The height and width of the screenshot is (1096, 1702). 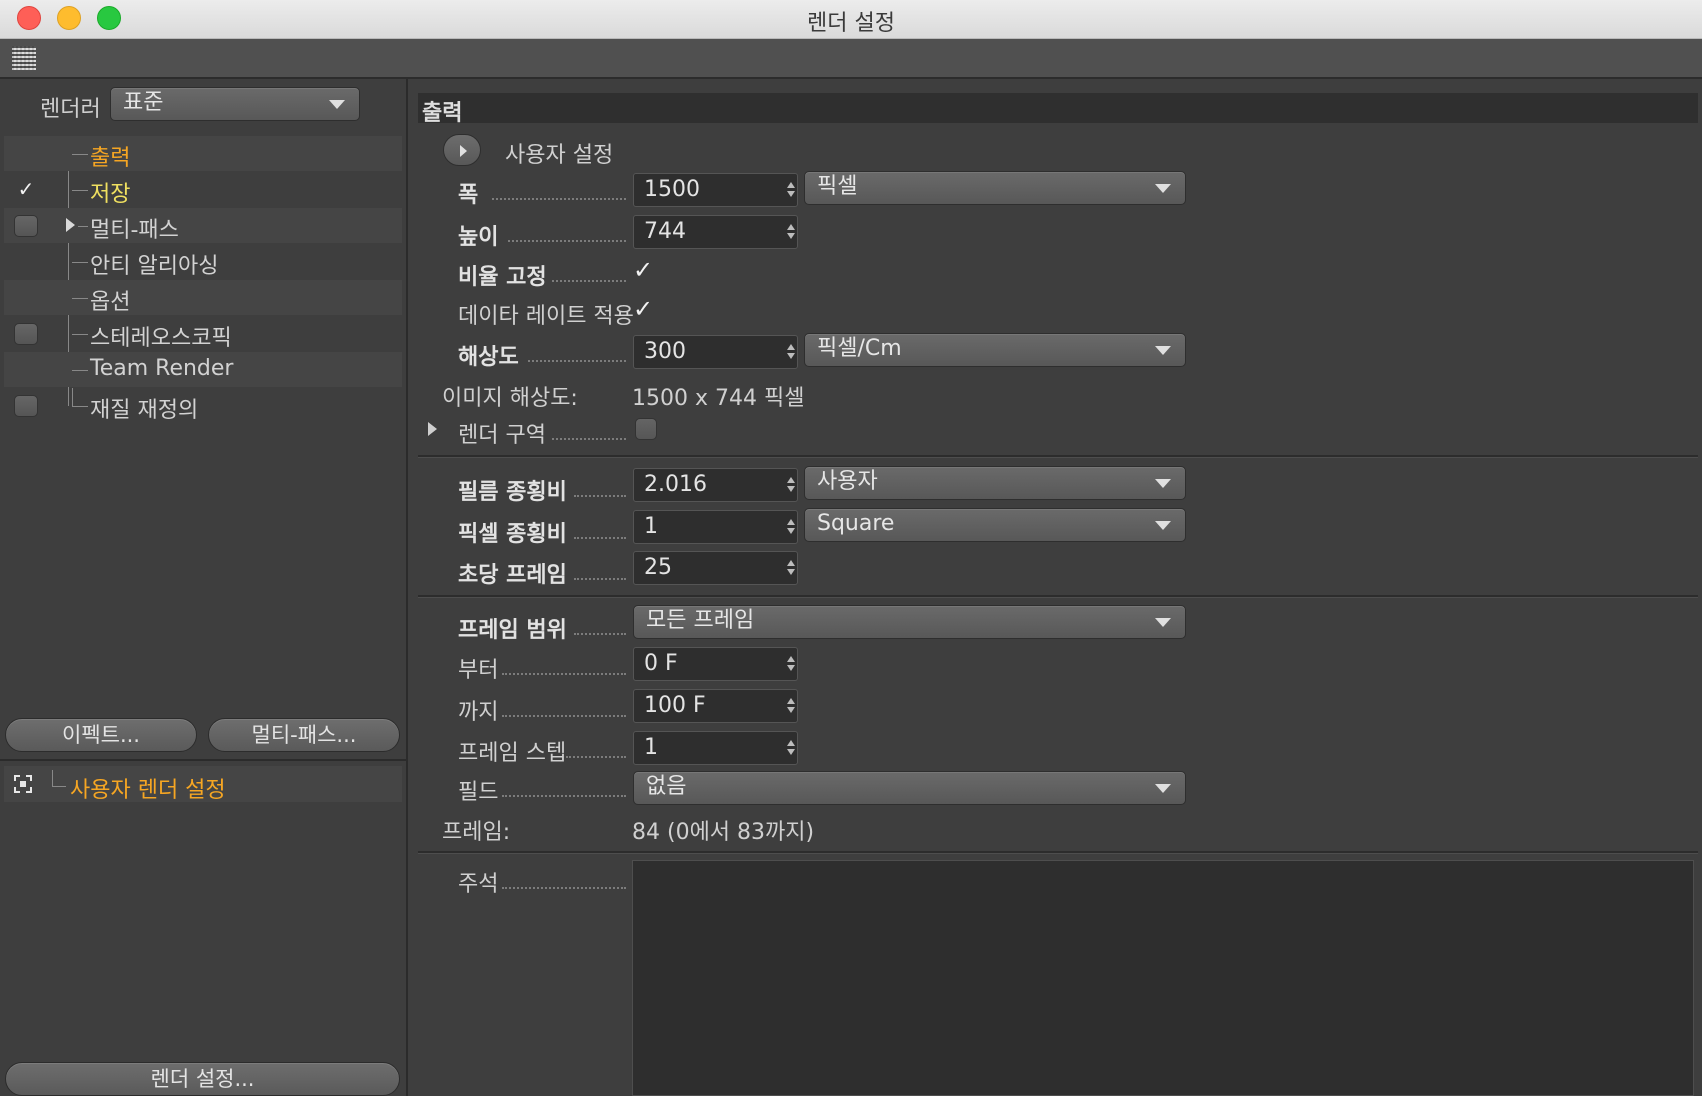 I want to click on tree-item-label: 멀티-패스, so click(x=134, y=230).